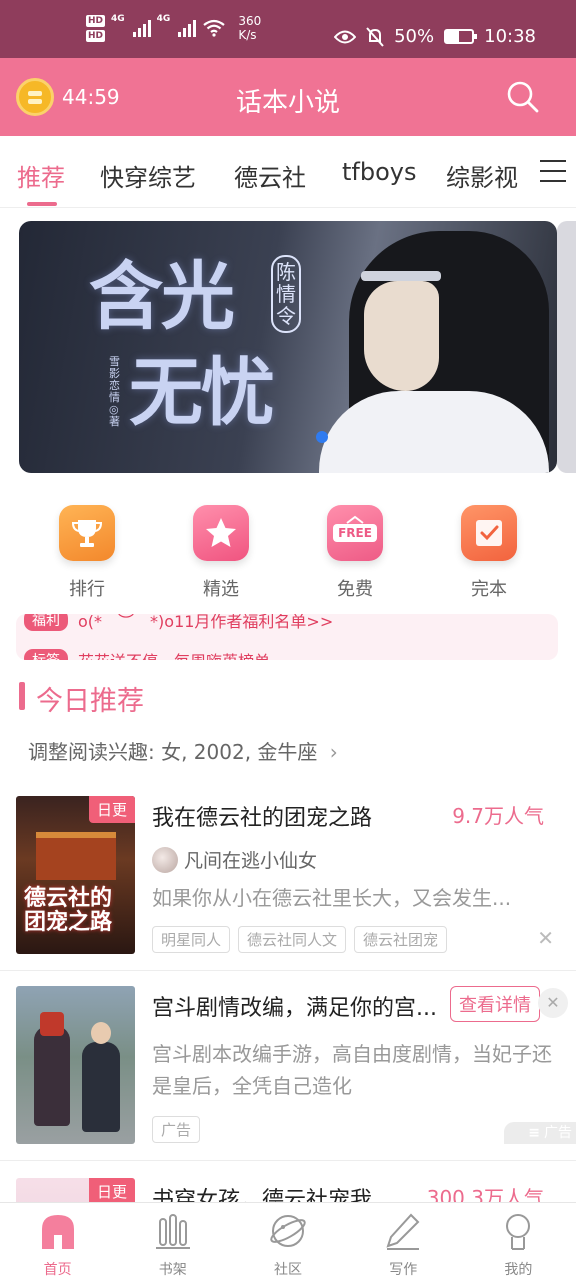  Describe the element at coordinates (41, 175) in the screenshot. I see `tab-recommend: 推荐` at that location.